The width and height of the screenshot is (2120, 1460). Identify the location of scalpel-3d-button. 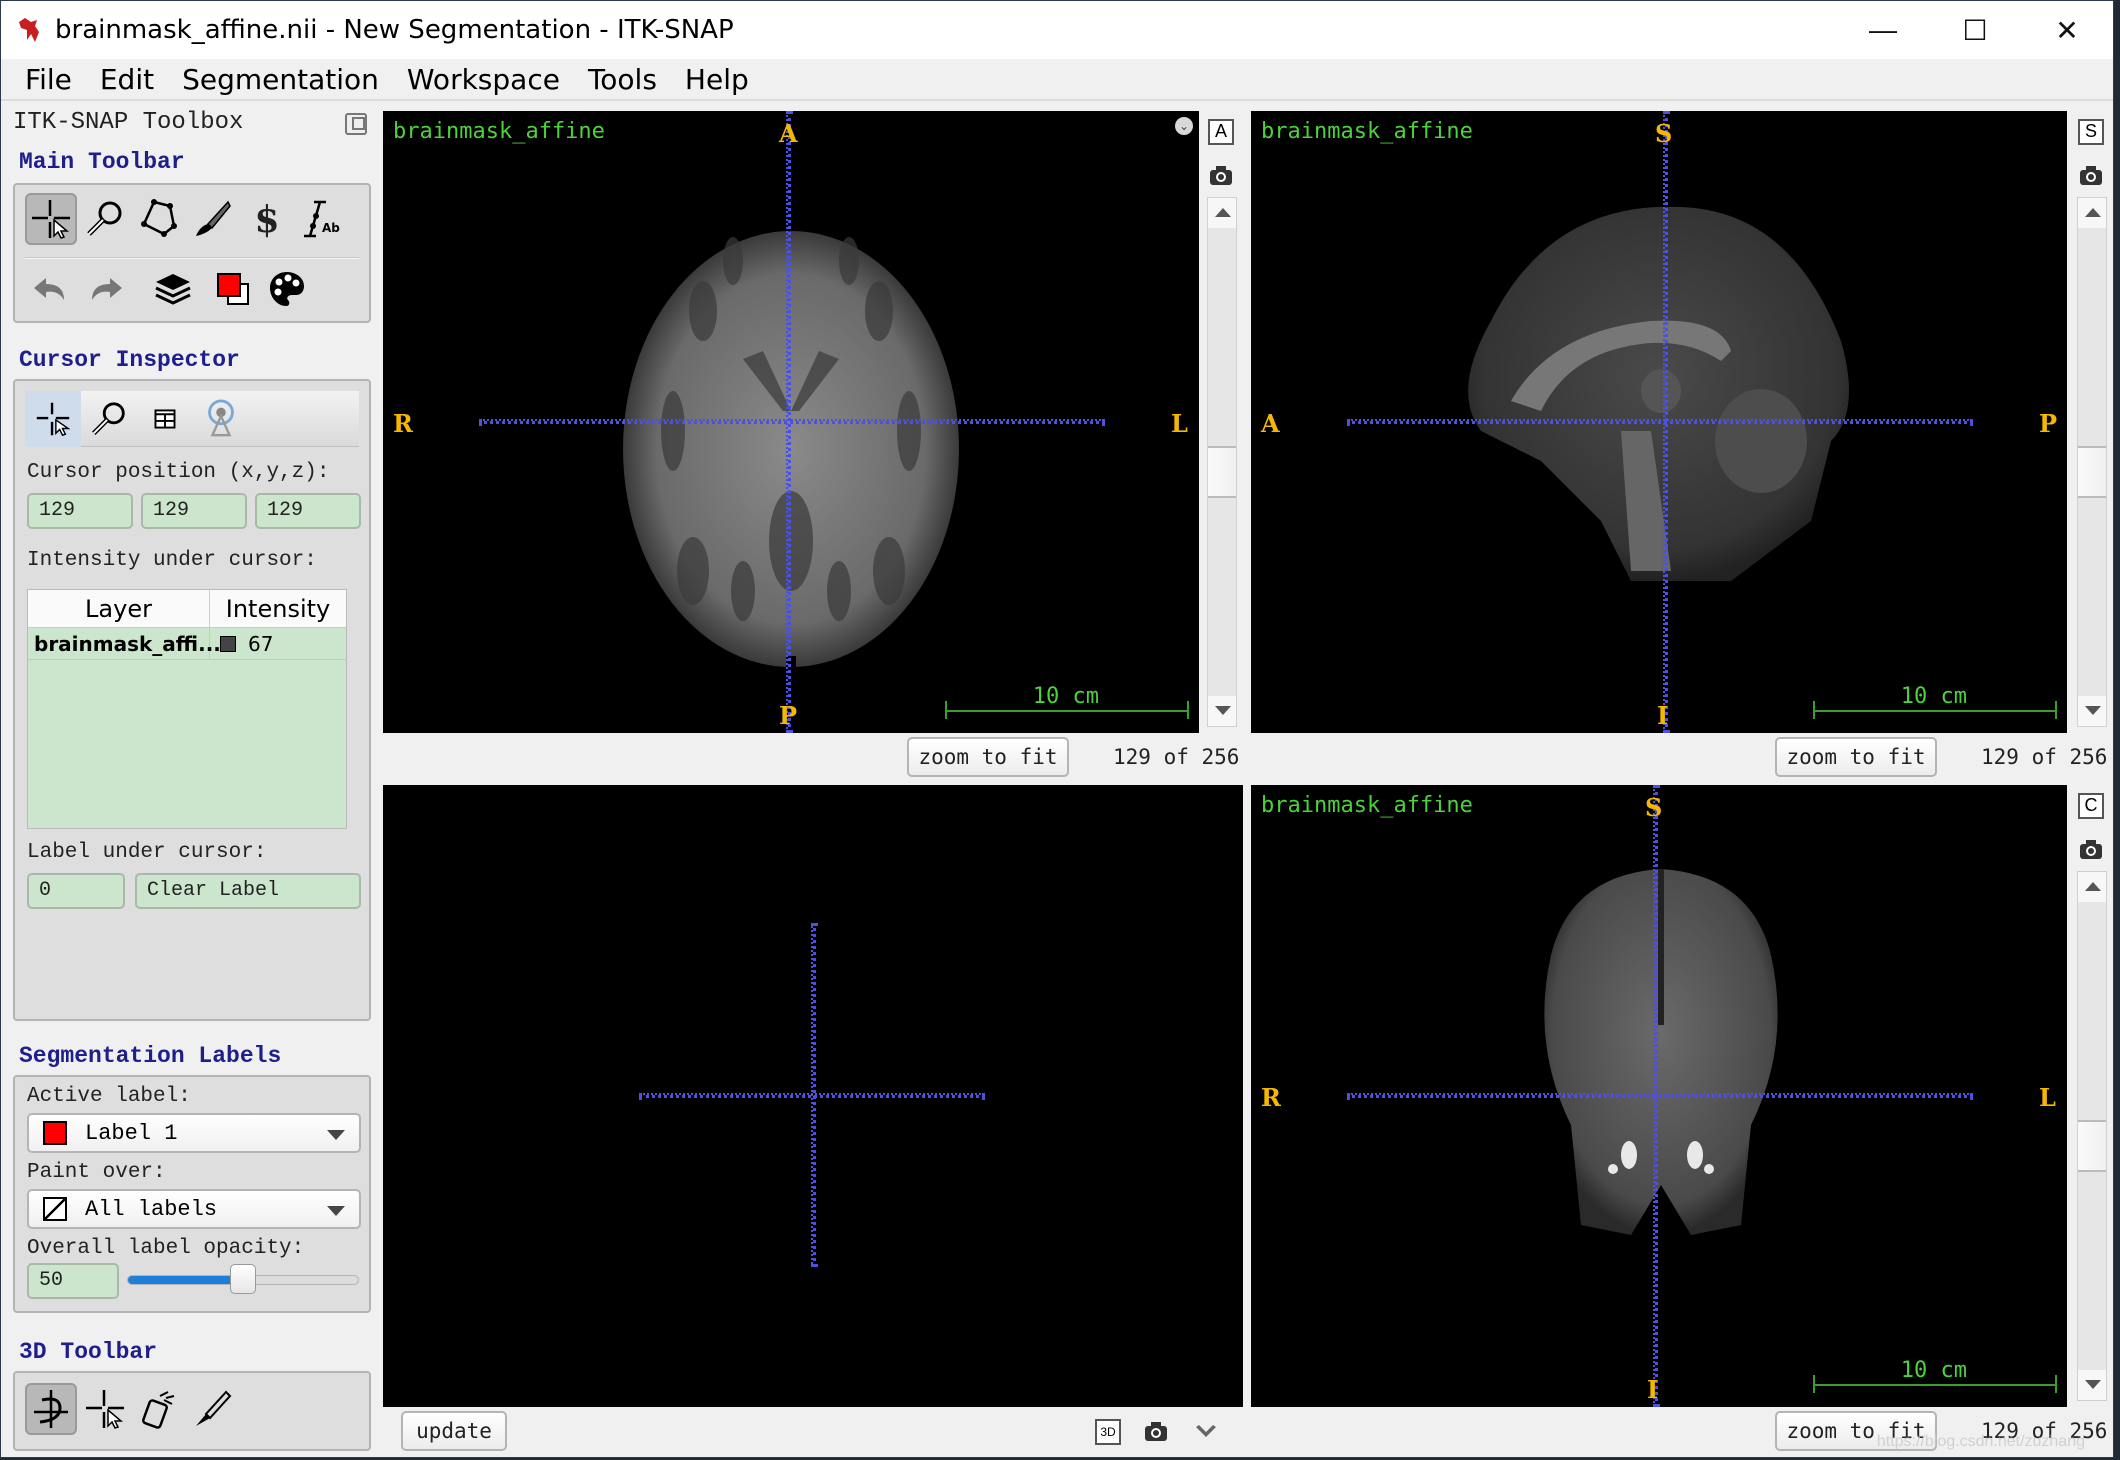
(213, 1409).